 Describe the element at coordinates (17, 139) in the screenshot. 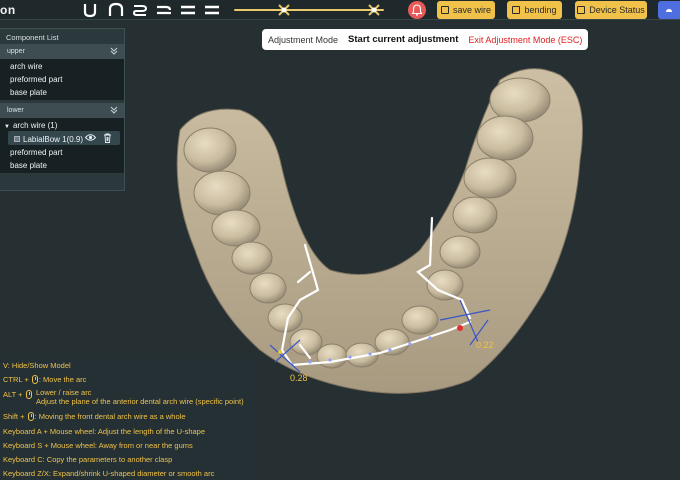

I see `wire-part-icon` at that location.